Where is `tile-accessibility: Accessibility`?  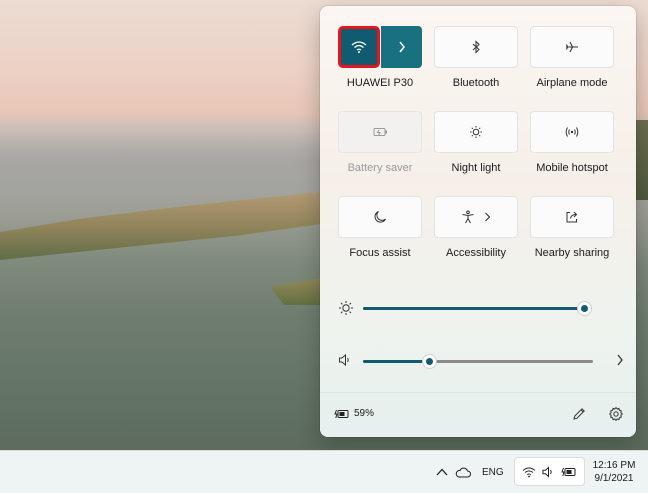
tile-accessibility: Accessibility is located at coordinates (476, 227).